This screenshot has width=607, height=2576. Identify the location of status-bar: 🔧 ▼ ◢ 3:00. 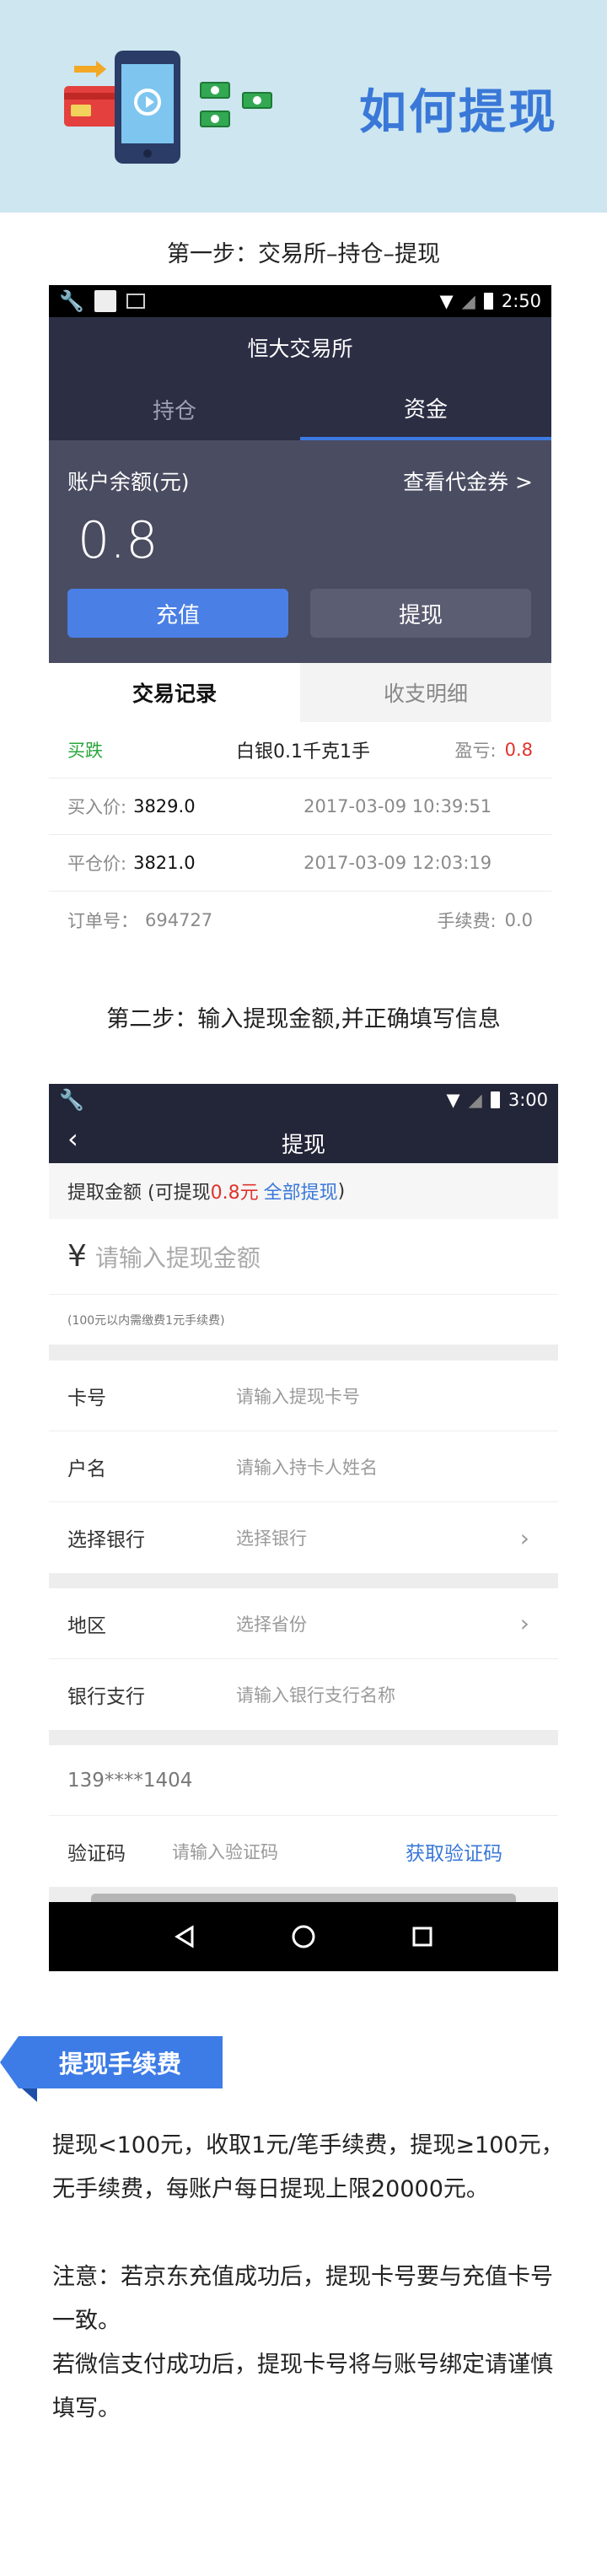
(303, 1100).